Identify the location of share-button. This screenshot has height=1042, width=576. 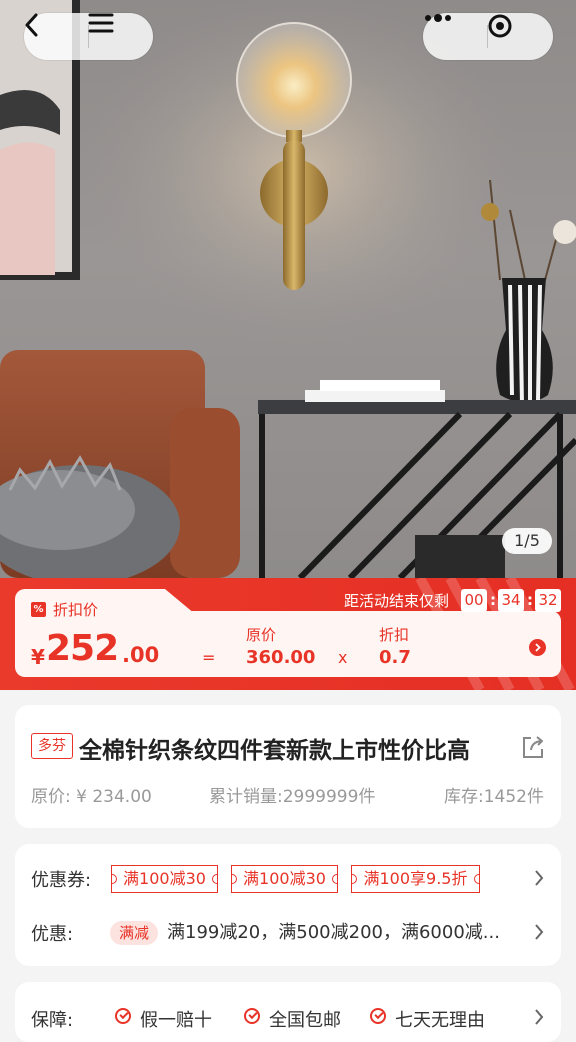
(533, 749).